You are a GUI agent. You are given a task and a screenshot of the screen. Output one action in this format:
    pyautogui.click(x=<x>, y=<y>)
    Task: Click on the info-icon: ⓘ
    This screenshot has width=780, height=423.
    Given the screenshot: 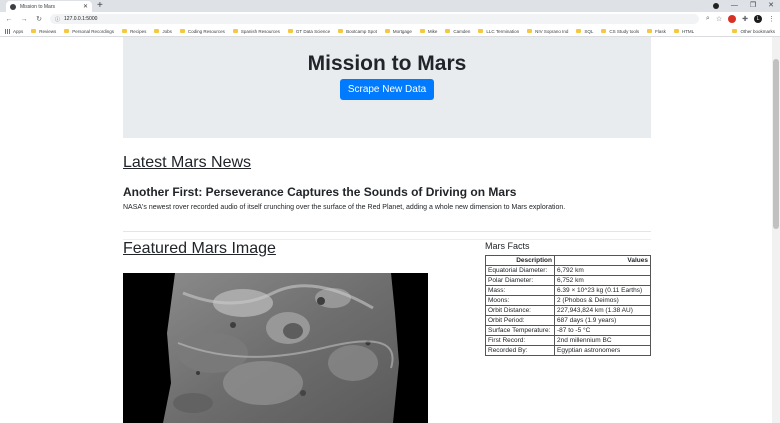 What is the action you would take?
    pyautogui.click(x=57, y=19)
    